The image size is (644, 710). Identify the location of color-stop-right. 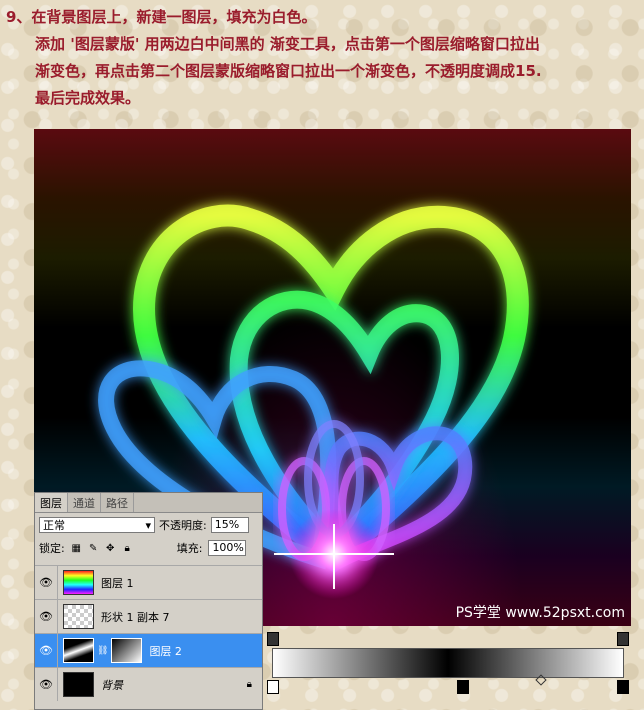
(623, 687).